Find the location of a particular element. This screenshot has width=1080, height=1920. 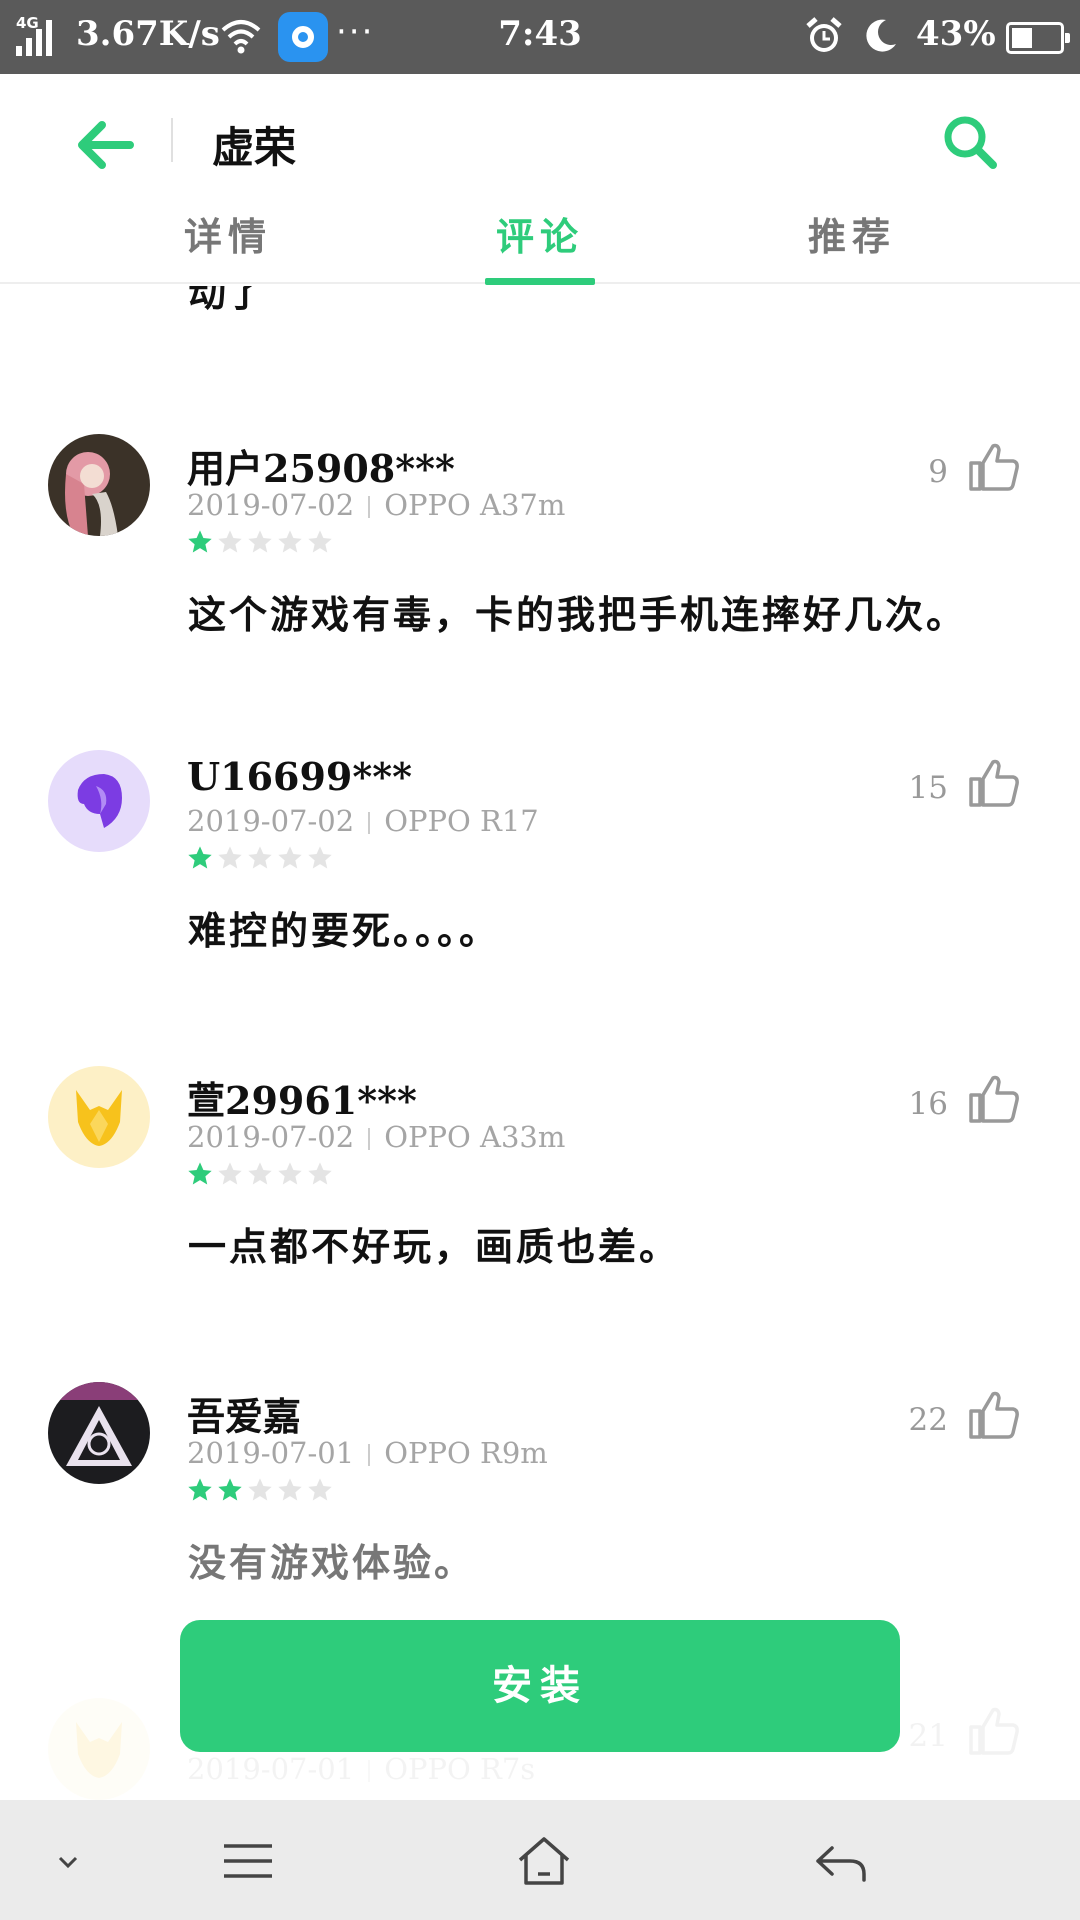

search-icon is located at coordinates (970, 142).